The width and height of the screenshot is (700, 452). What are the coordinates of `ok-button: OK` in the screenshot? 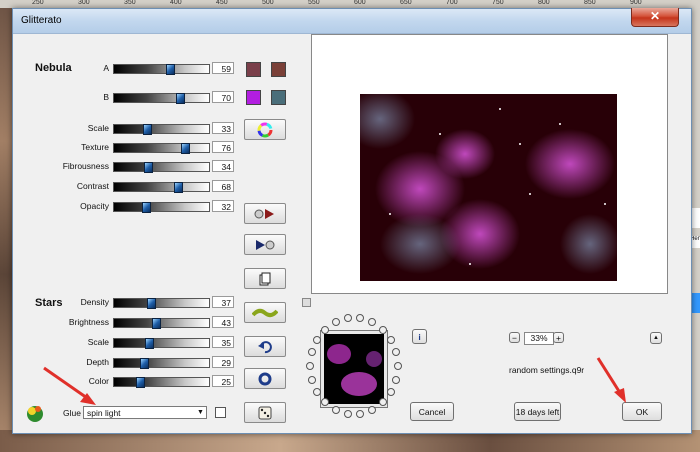 It's located at (642, 411).